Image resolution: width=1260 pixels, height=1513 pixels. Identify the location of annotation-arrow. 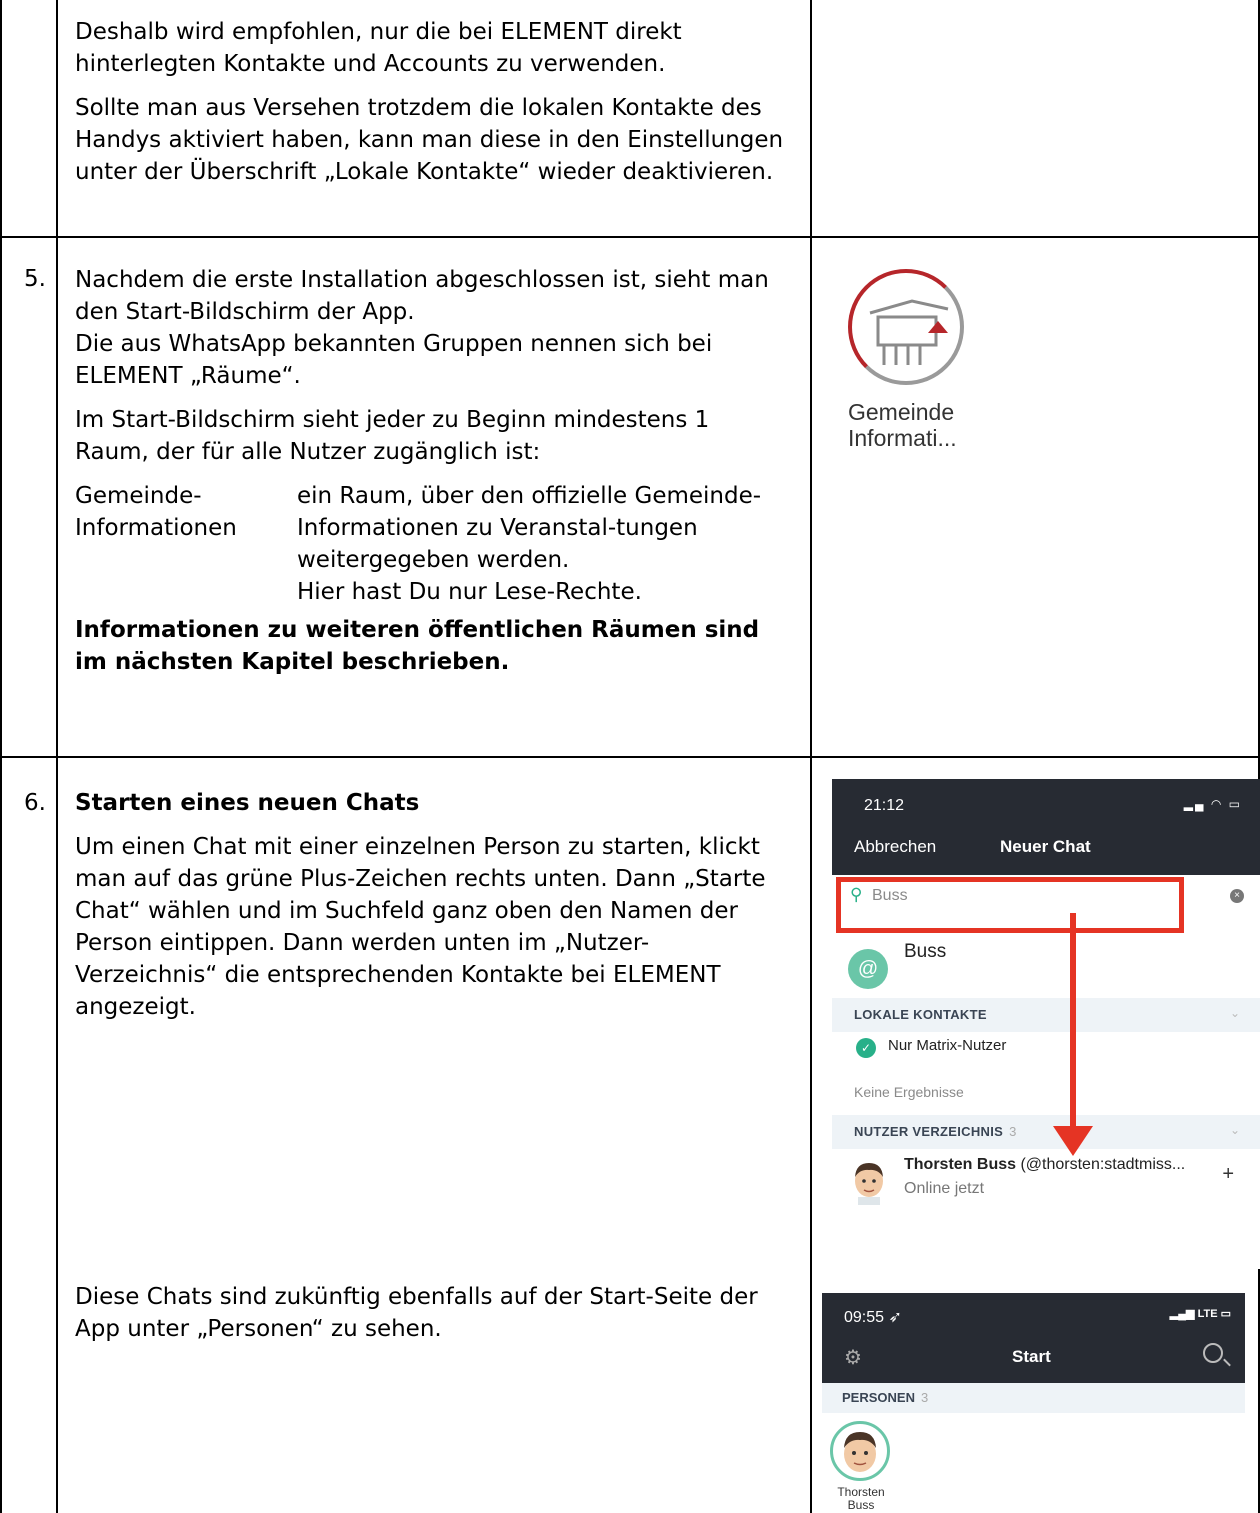
(1073, 1021).